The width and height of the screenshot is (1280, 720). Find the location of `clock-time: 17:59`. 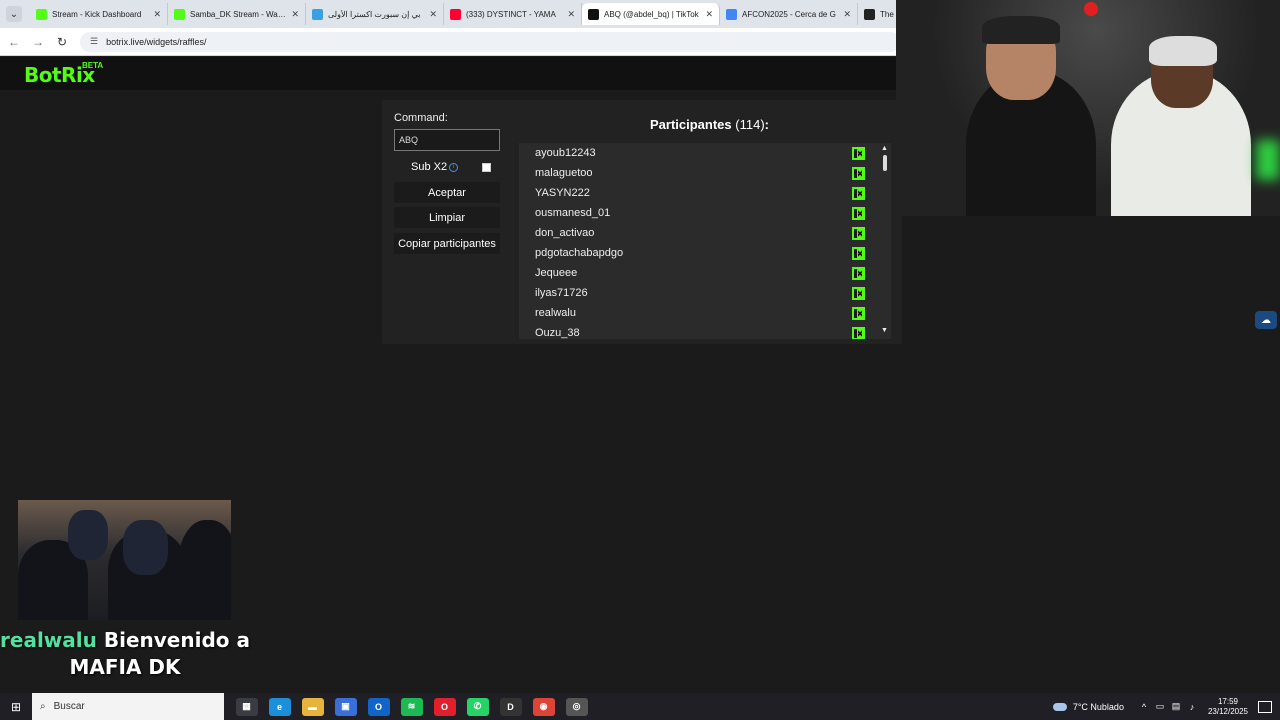

clock-time: 17:59 is located at coordinates (1227, 701).